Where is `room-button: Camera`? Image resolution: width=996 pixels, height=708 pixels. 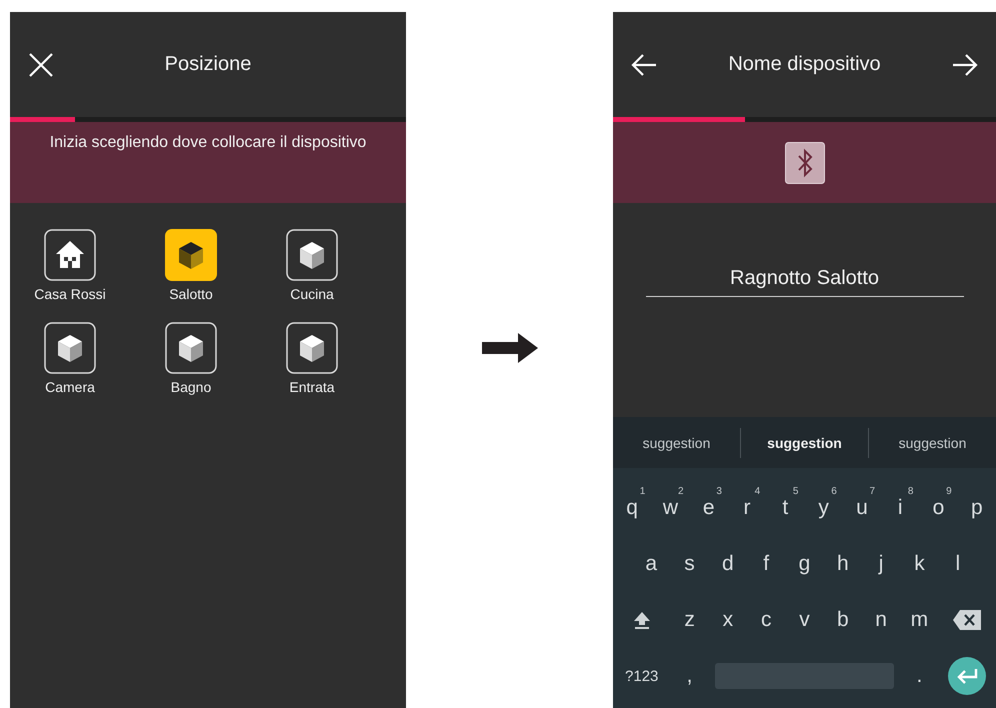 room-button: Camera is located at coordinates (70, 358).